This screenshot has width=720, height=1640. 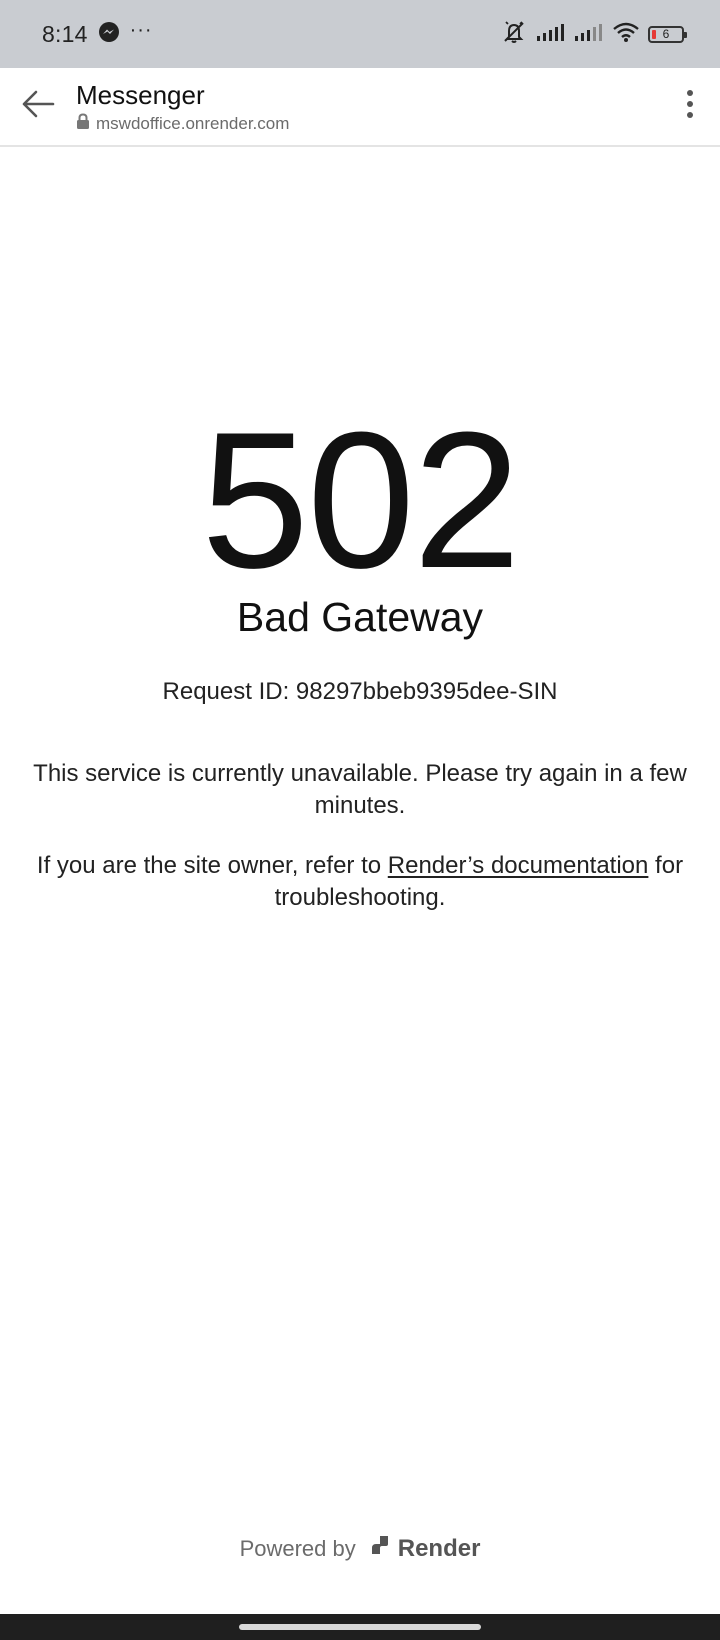 I want to click on owner-note-prefix: If you are the site owner, refer to, so click(x=212, y=865).